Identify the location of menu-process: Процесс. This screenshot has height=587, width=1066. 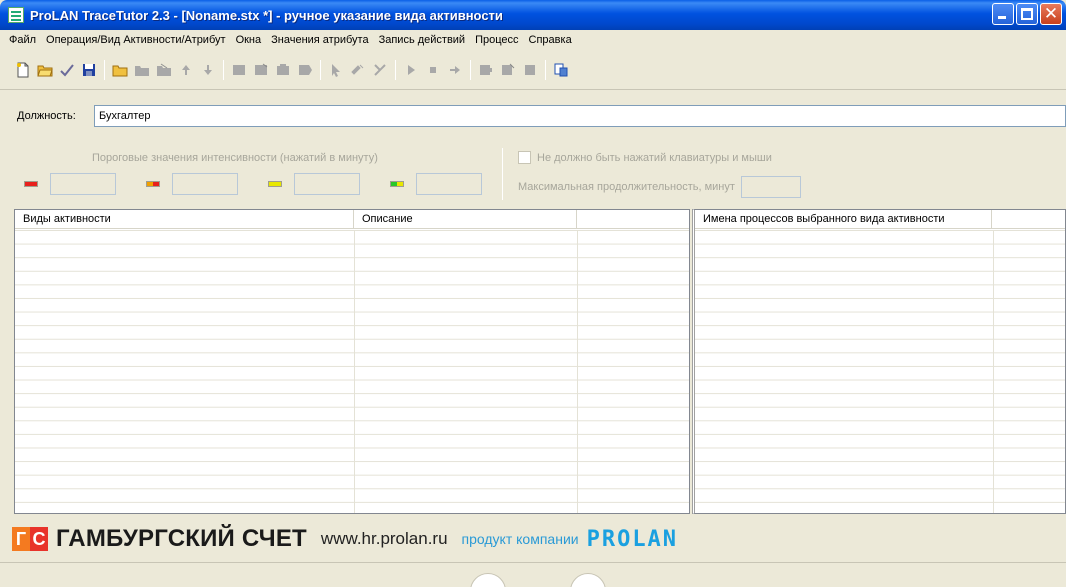
(496, 40).